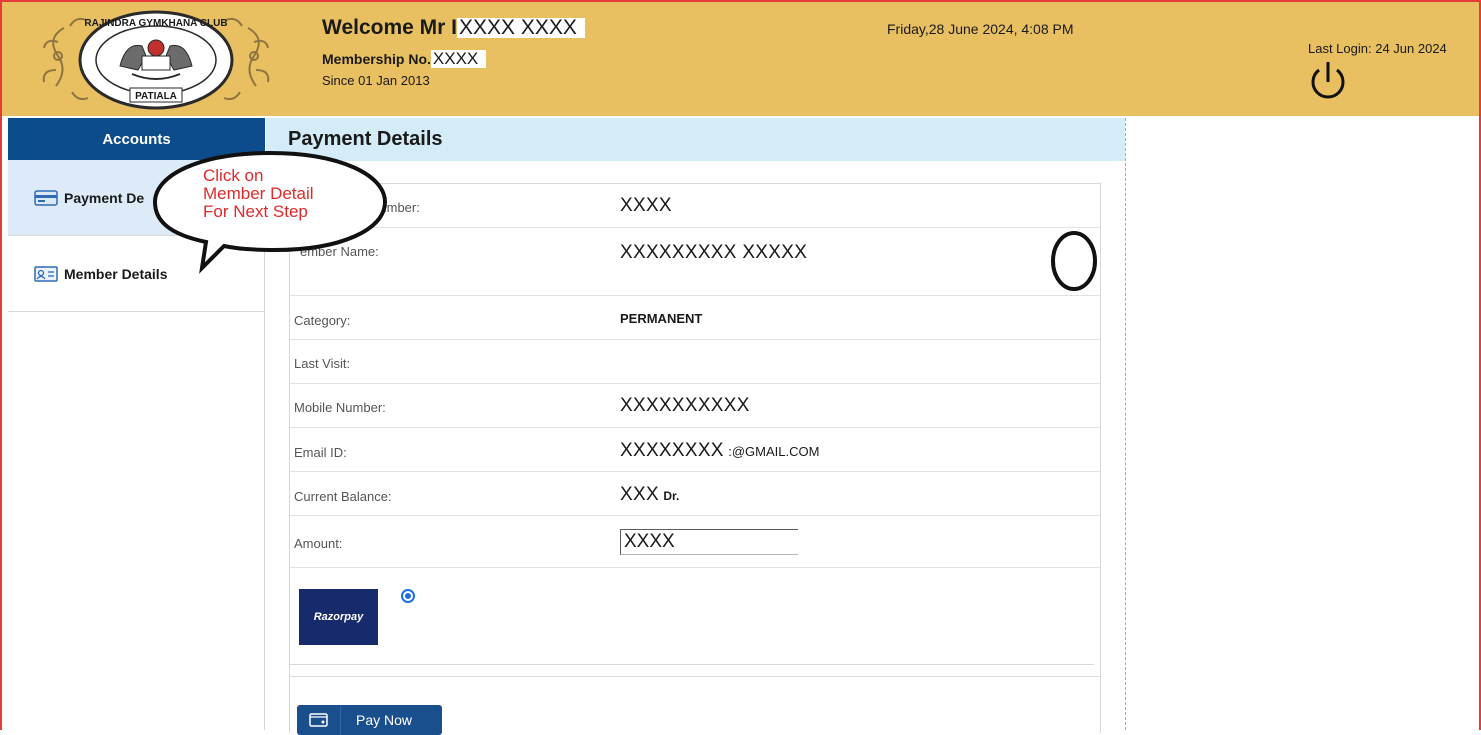 Image resolution: width=1481 pixels, height=735 pixels. I want to click on callout-line: Member Detail, so click(258, 193).